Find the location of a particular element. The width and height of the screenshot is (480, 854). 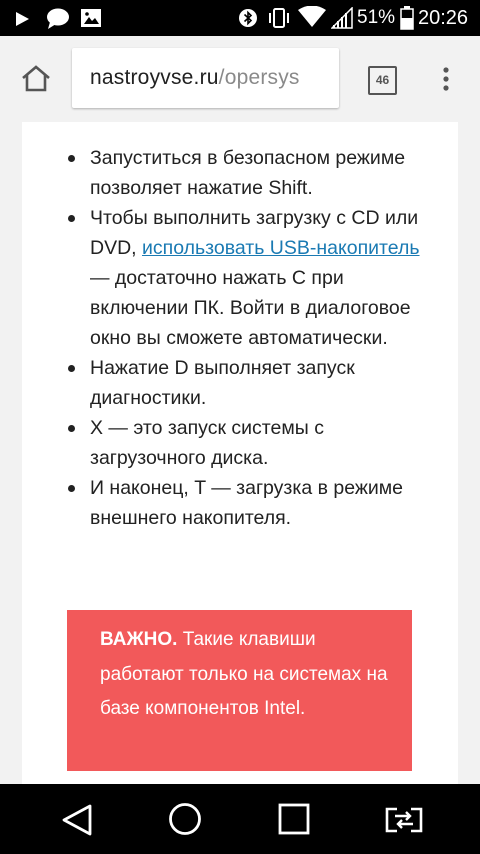

bluetooth-icon is located at coordinates (248, 18).